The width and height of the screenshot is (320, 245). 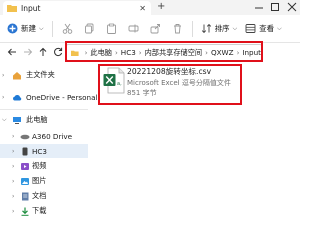 I want to click on home-icon, so click(x=17, y=75).